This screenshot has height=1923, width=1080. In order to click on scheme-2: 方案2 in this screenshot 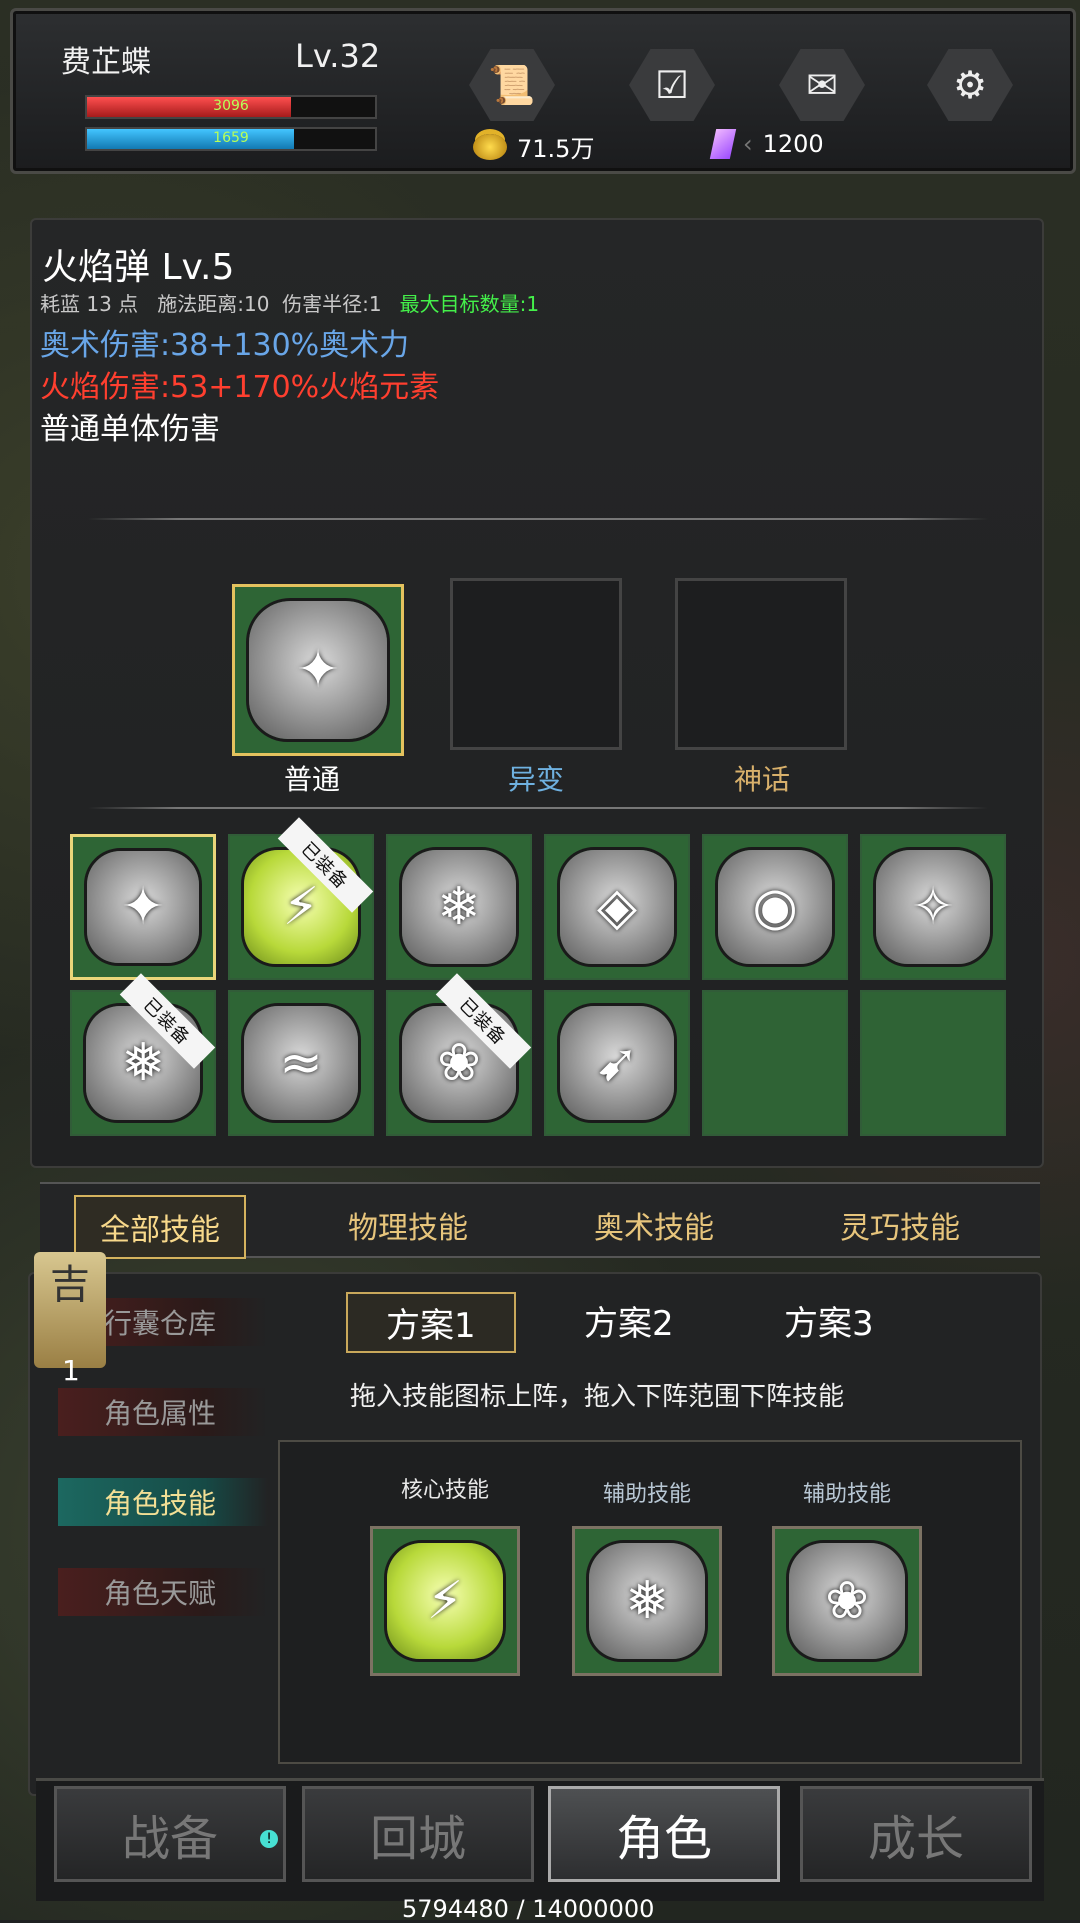, I will do `click(629, 1320)`.